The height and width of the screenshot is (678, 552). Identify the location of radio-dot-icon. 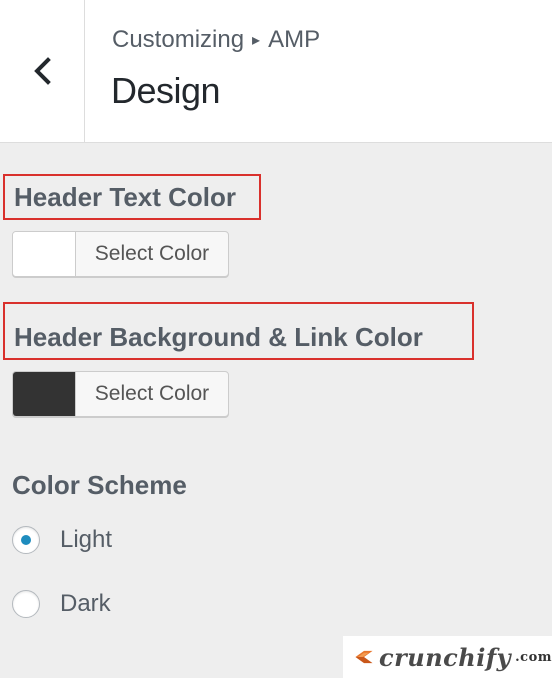
(26, 540).